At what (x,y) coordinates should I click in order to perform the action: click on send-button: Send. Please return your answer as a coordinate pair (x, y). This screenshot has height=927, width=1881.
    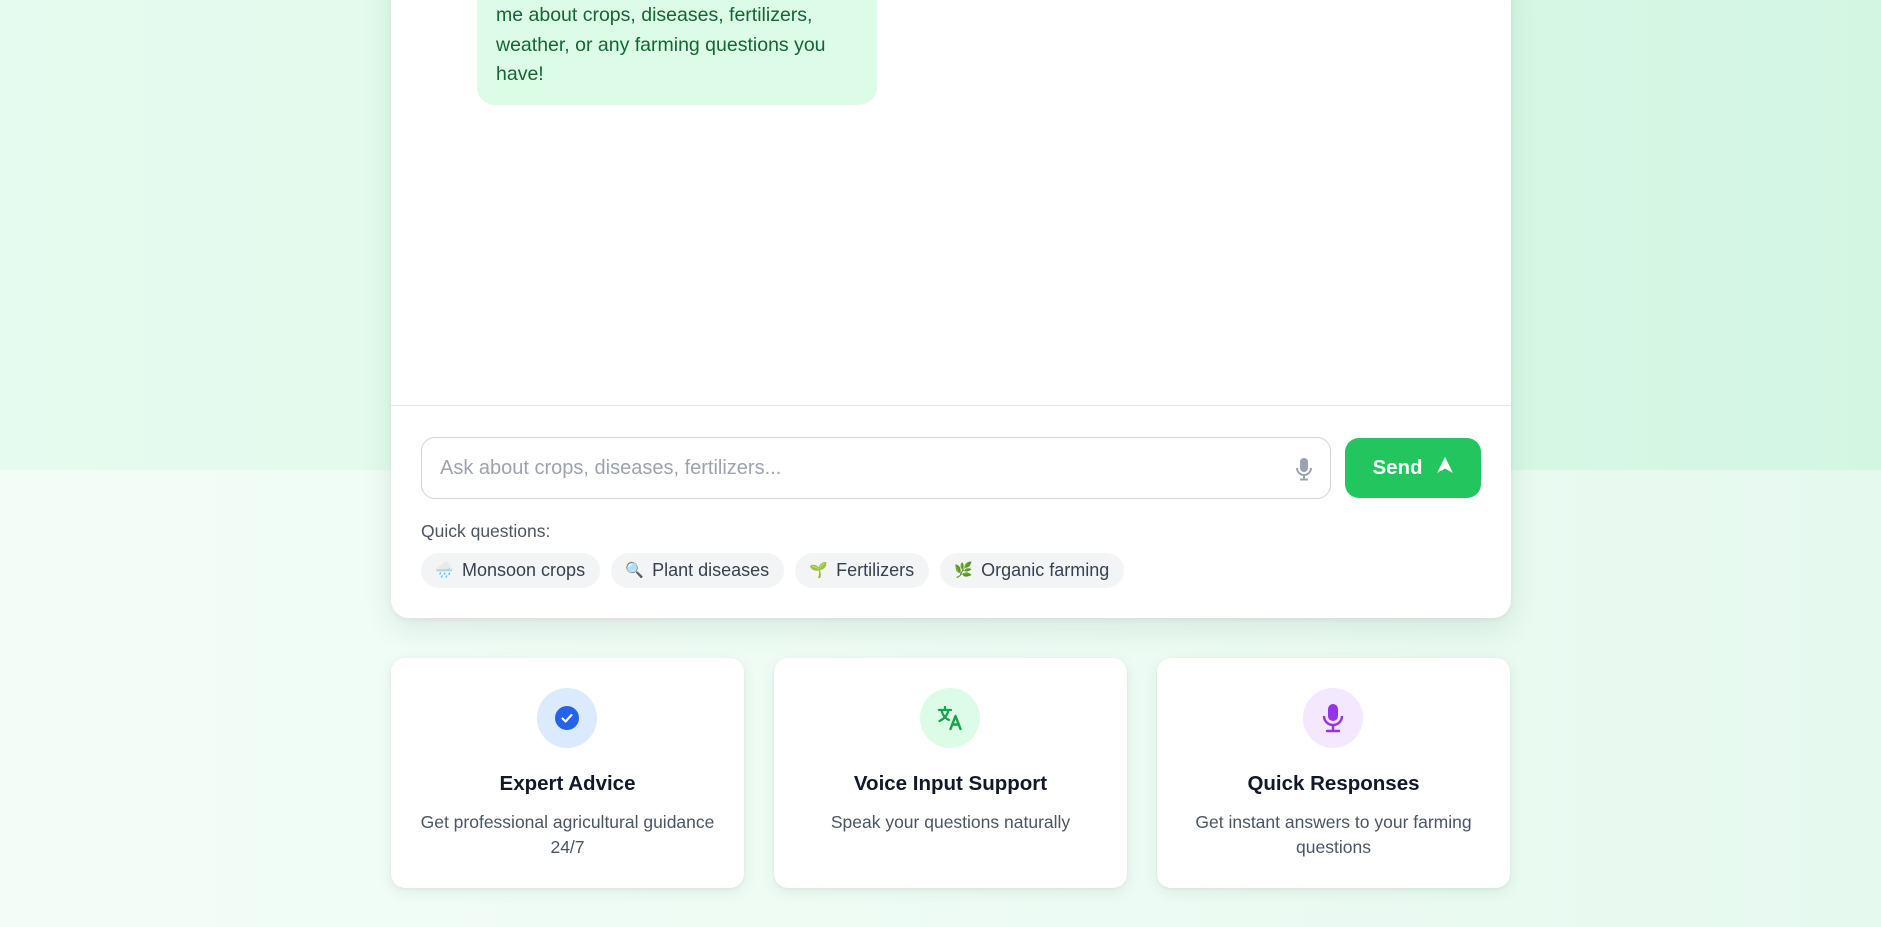
    Looking at the image, I should click on (1413, 468).